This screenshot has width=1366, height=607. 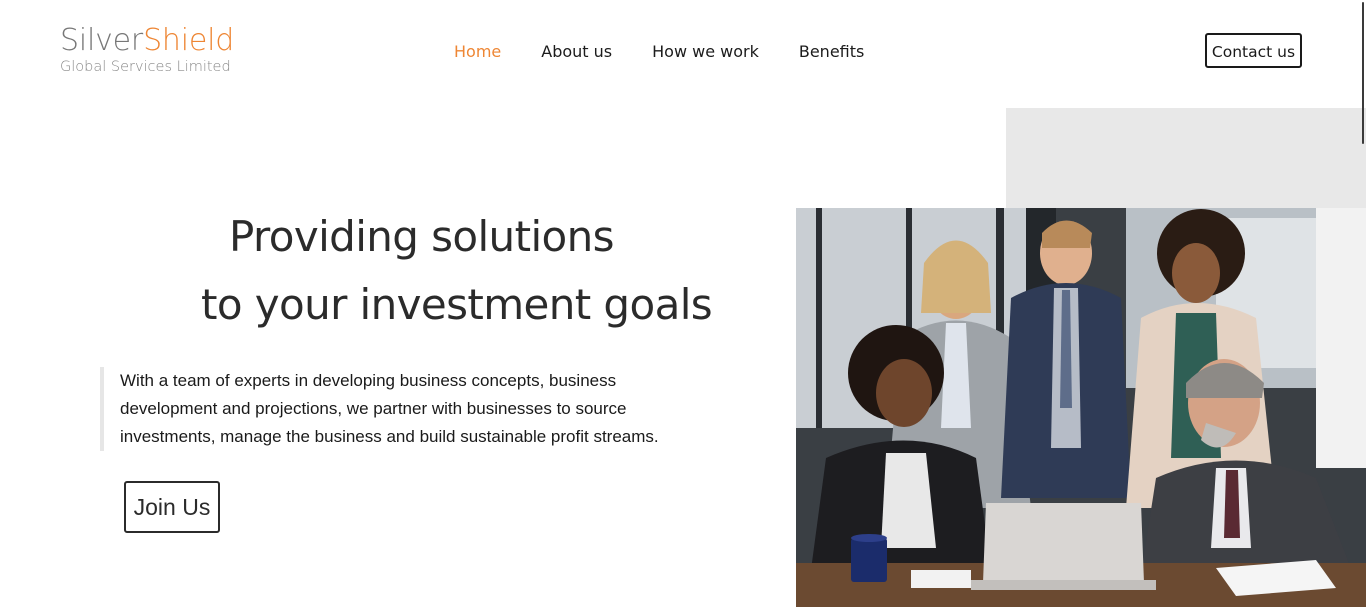 I want to click on main-nav: Home About us How we work Benefits, so click(x=679, y=52).